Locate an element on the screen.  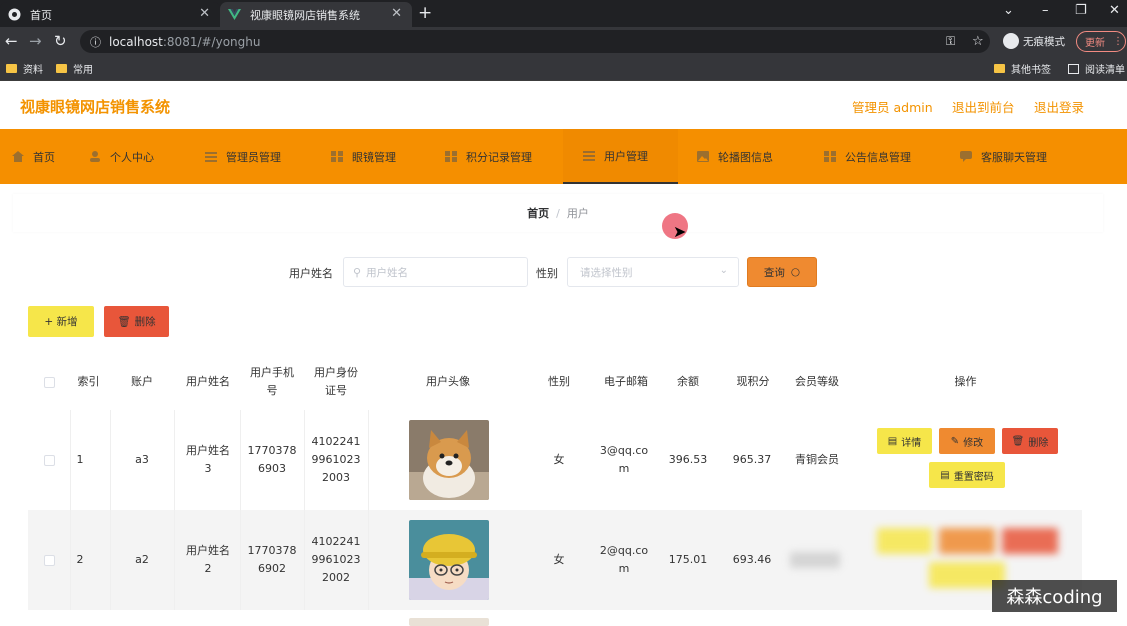
breadcrumb: 首页 / 用户 is located at coordinates (558, 213).